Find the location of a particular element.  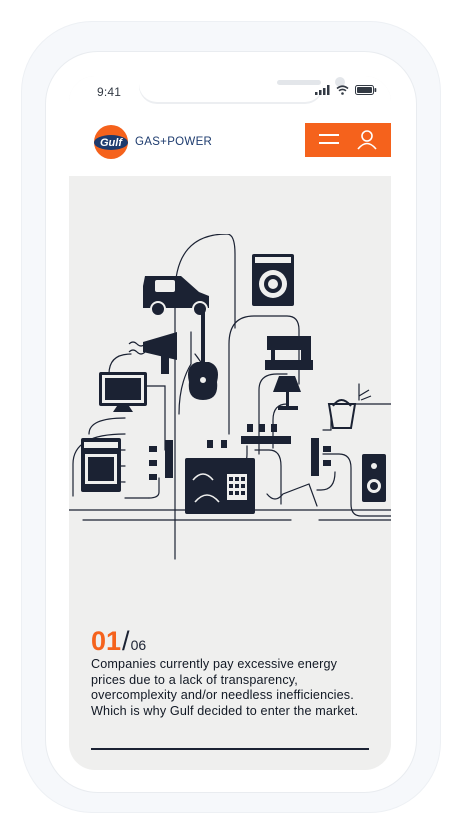

brand-name: GAS+POWER is located at coordinates (174, 142).